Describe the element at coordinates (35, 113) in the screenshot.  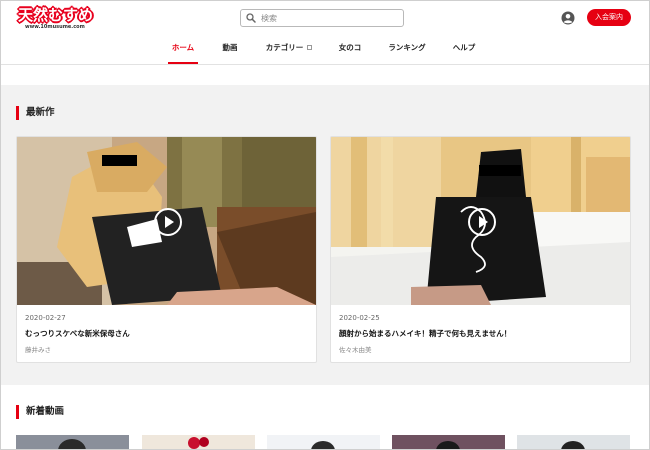
I see `latest-section-title: 最新作` at that location.